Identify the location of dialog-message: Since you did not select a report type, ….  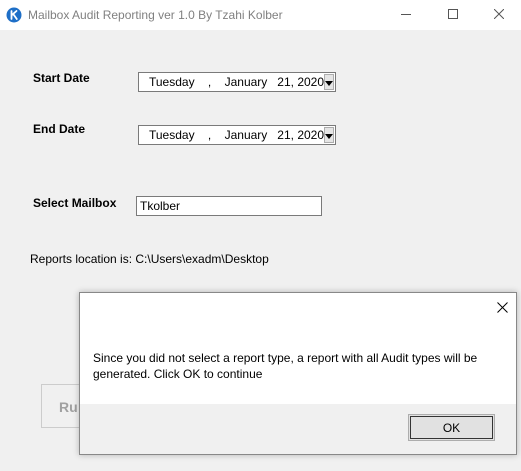
(285, 366).